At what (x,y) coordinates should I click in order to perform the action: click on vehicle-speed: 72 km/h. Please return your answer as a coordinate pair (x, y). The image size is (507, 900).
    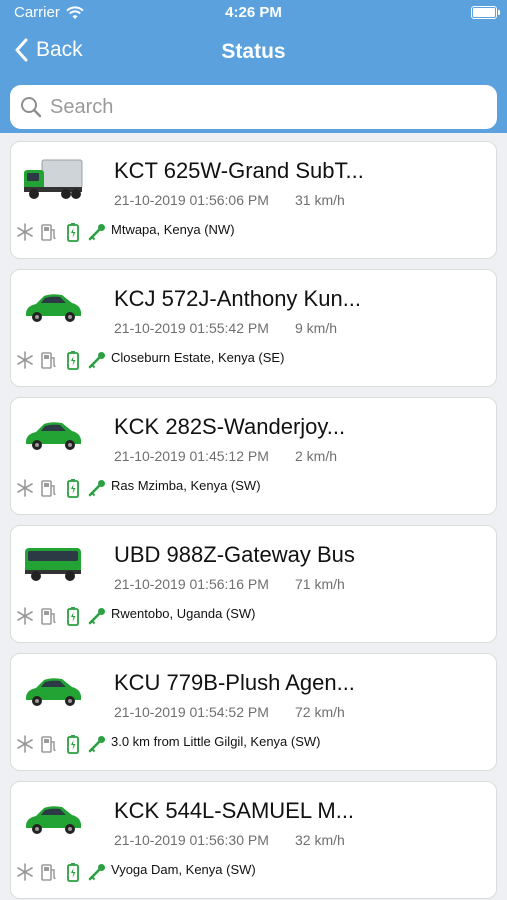
    Looking at the image, I should click on (320, 712).